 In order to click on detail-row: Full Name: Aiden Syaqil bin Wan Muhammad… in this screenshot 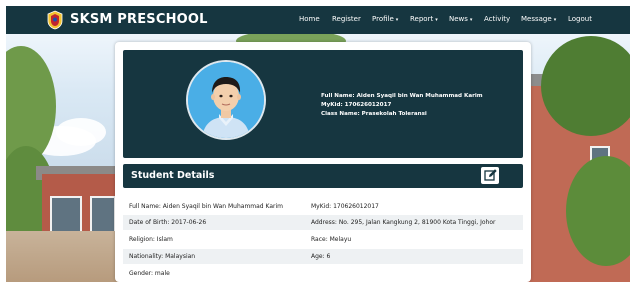, I will do `click(323, 206)`.